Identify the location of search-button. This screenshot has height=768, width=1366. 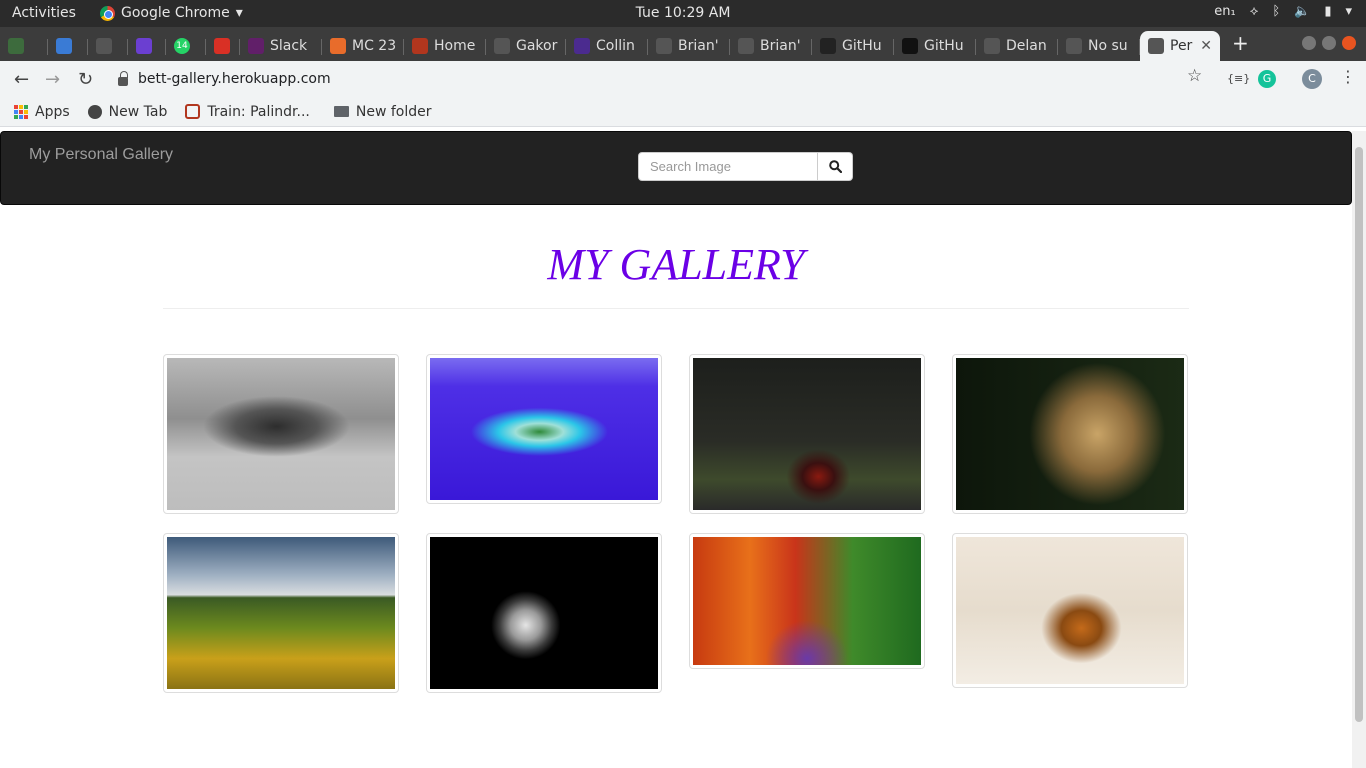
(835, 166).